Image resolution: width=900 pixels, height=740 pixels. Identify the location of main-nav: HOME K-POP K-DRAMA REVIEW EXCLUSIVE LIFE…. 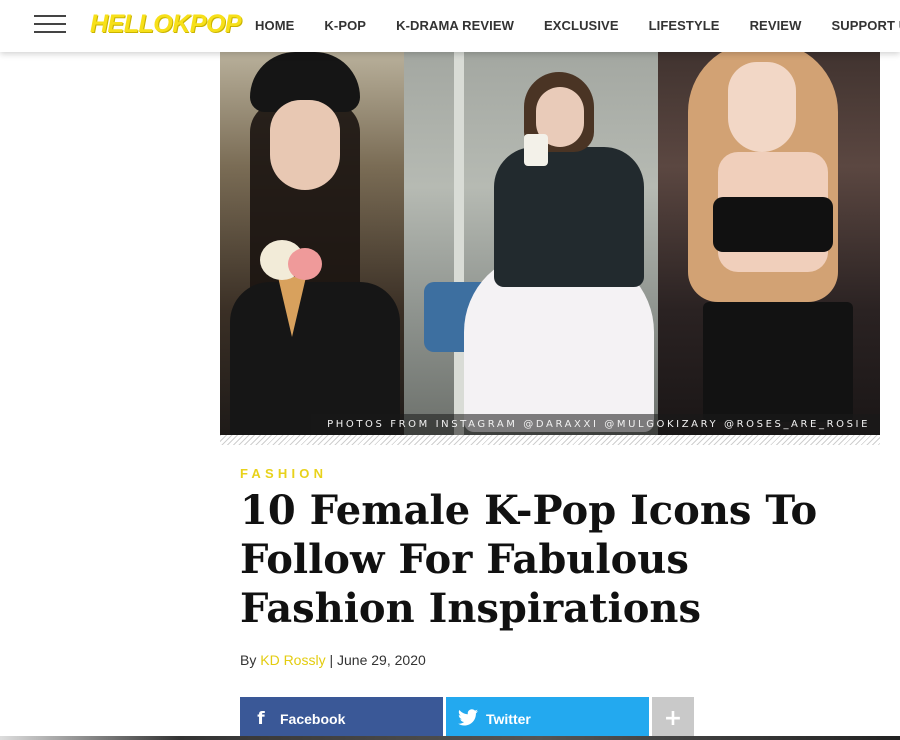
(577, 26).